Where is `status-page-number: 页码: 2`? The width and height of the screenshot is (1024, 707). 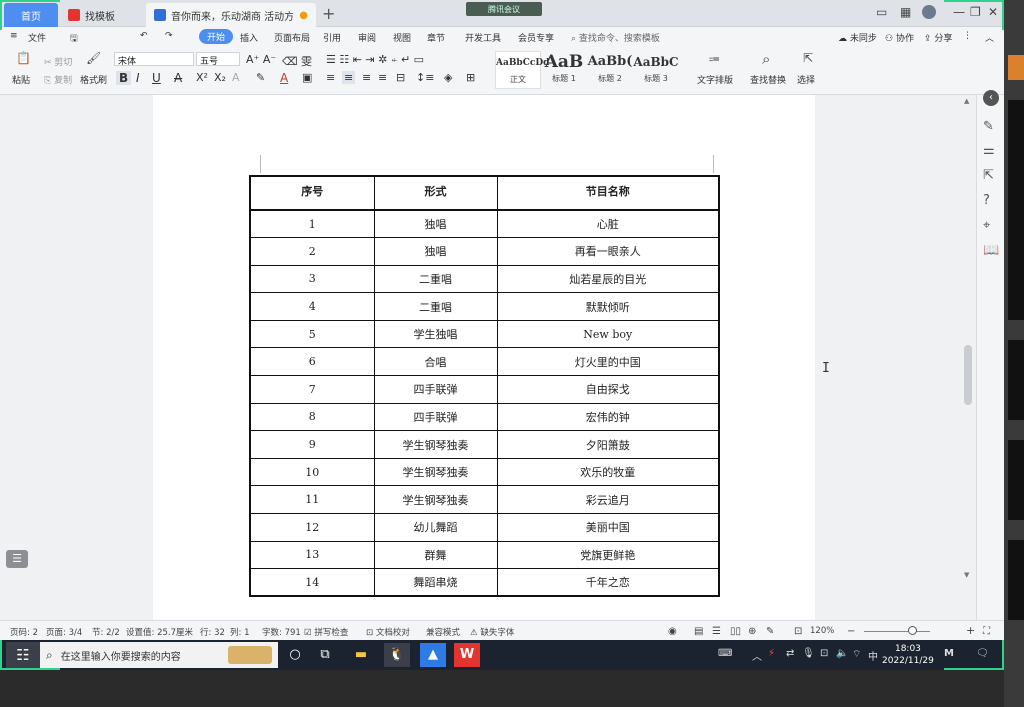
status-page-number: 页码: 2 is located at coordinates (24, 632).